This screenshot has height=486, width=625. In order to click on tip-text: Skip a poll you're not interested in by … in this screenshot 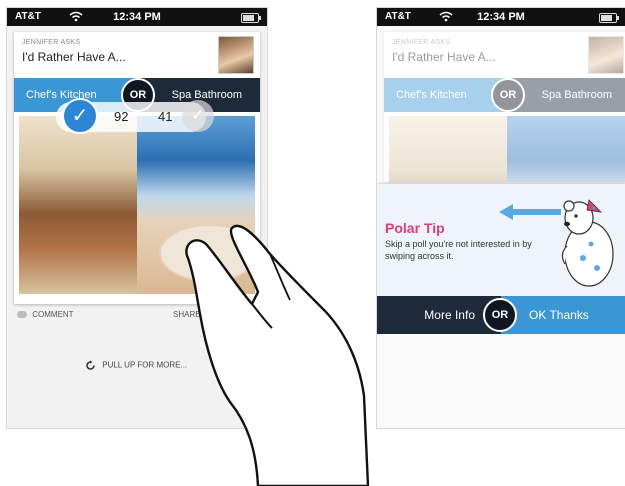, I will do `click(458, 250)`.